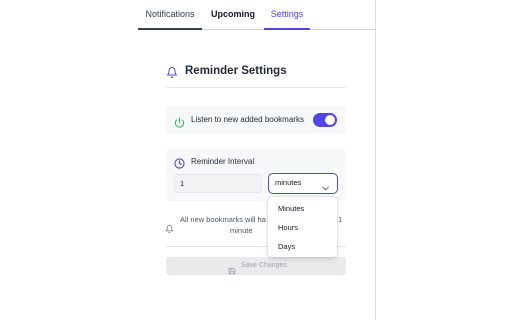 The width and height of the screenshot is (512, 320). What do you see at coordinates (179, 165) in the screenshot?
I see `clock-icon` at bounding box center [179, 165].